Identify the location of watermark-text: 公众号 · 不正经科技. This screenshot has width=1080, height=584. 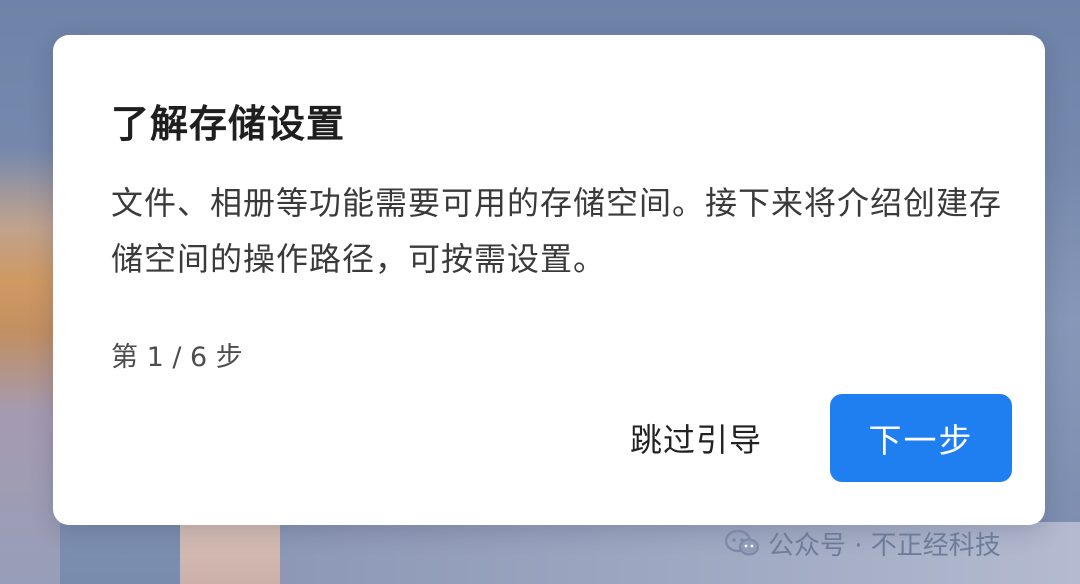
(884, 545).